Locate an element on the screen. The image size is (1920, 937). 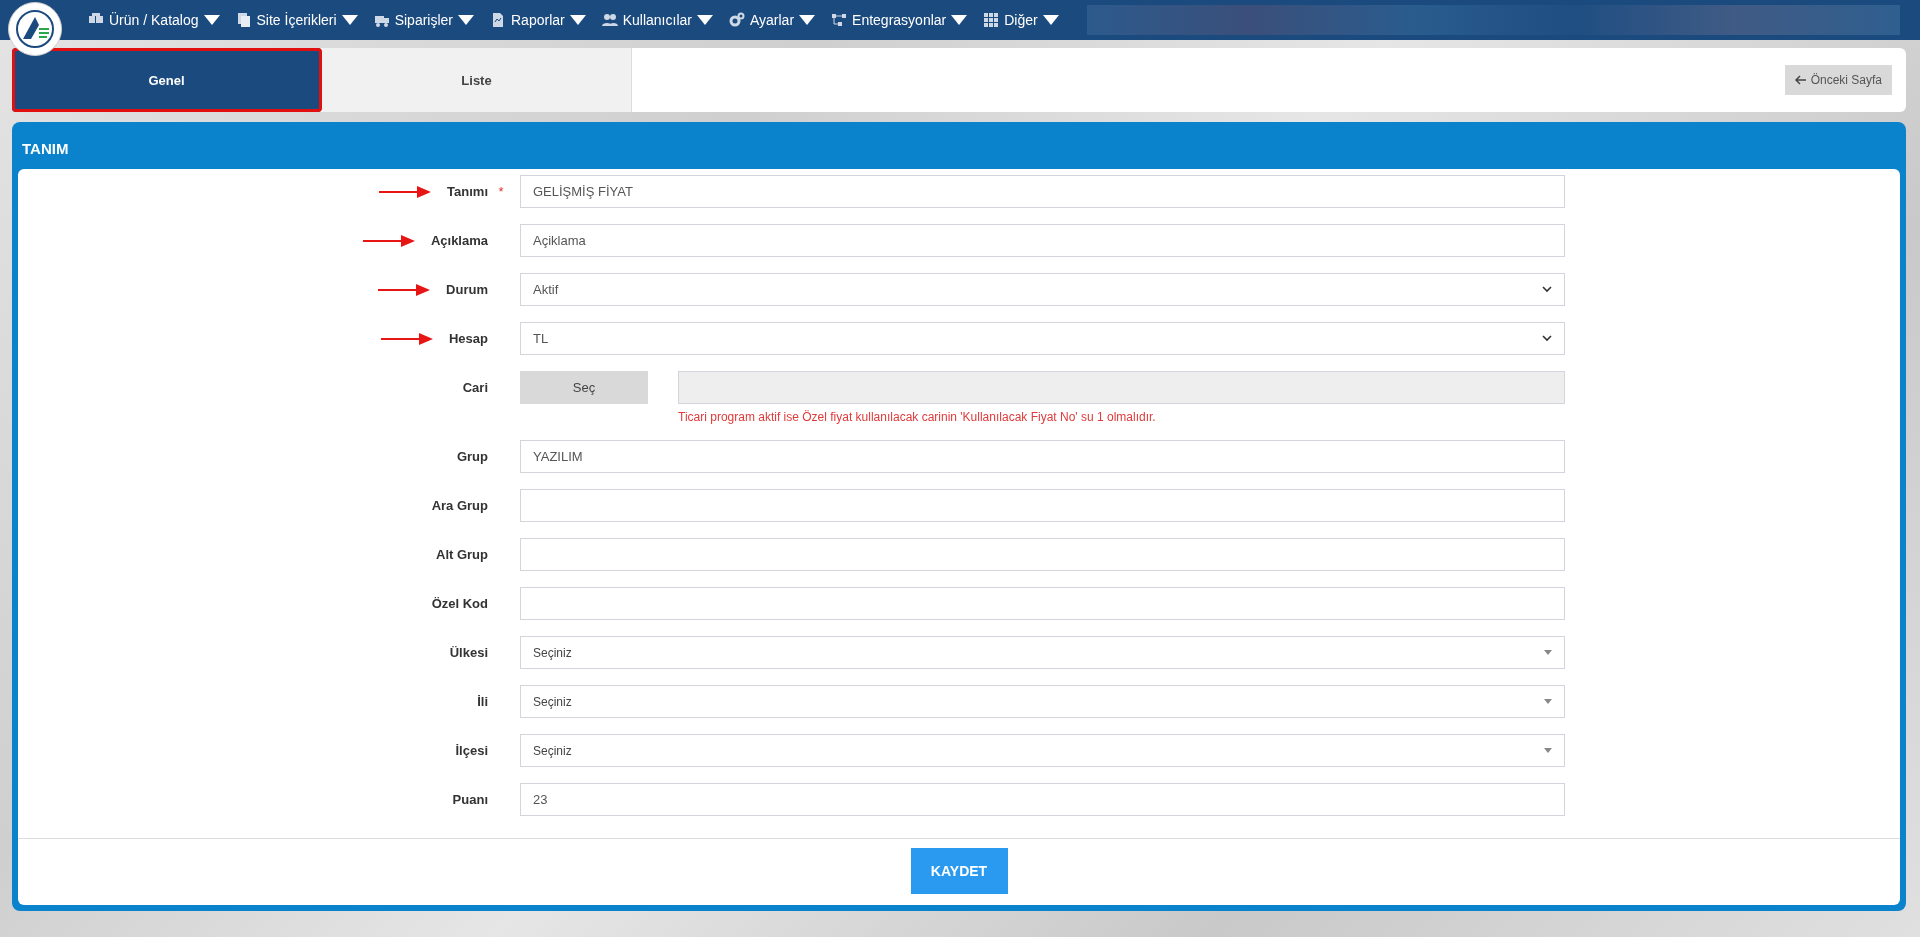
nav-menu-item: Entegrasyonlar is located at coordinates (899, 20).